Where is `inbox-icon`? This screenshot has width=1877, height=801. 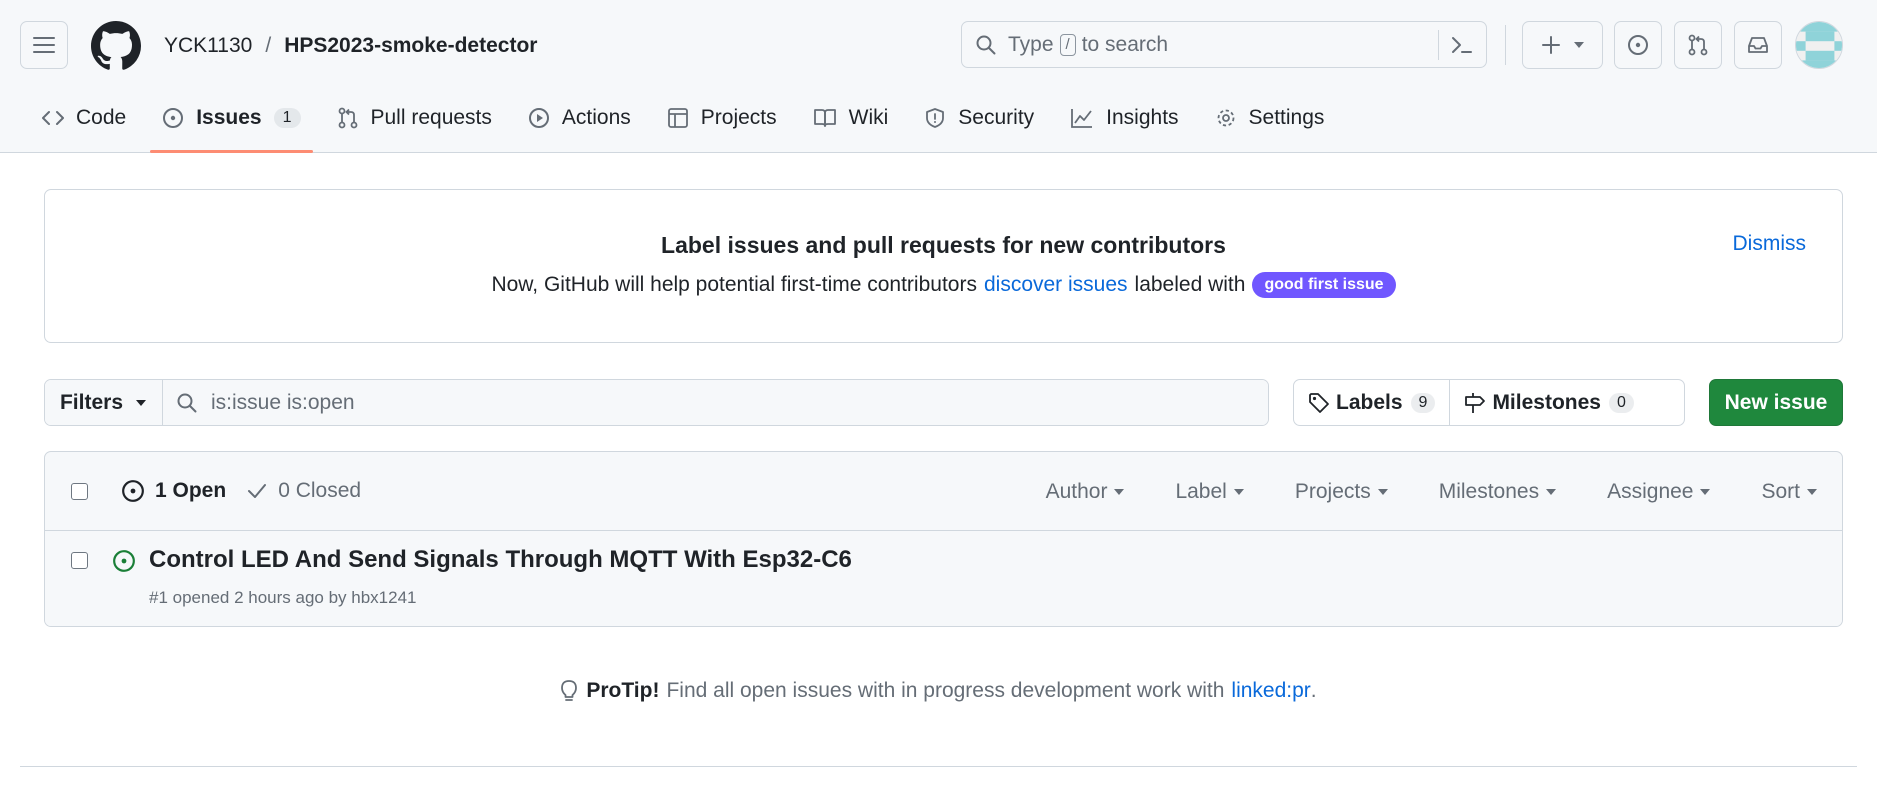
inbox-icon is located at coordinates (1758, 45).